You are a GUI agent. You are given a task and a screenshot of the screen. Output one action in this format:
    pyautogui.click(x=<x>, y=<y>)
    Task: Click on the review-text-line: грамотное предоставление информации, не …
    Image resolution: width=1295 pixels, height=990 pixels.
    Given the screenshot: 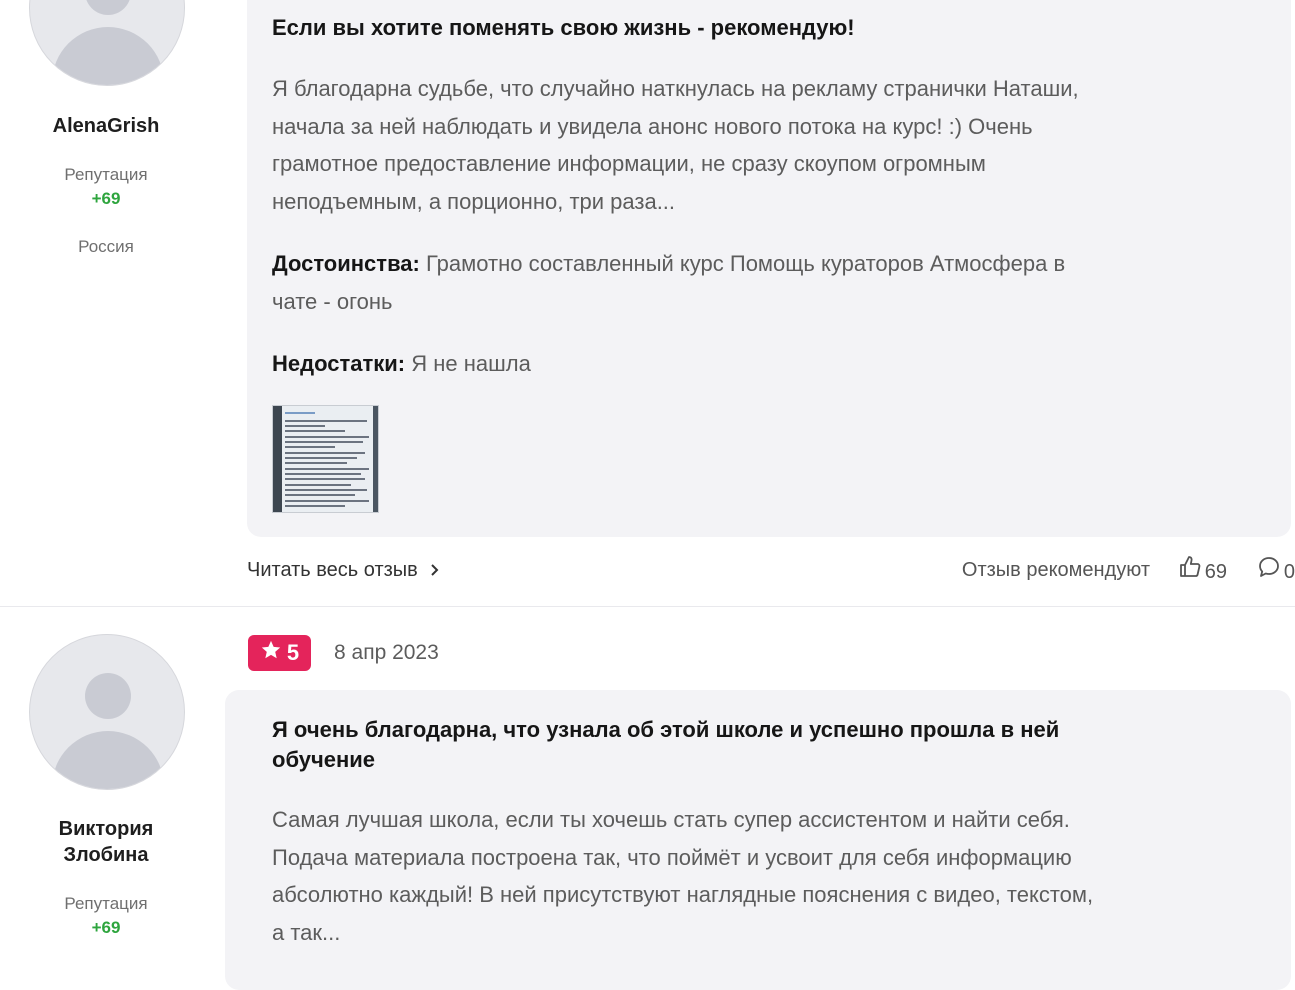 What is the action you would take?
    pyautogui.click(x=629, y=163)
    